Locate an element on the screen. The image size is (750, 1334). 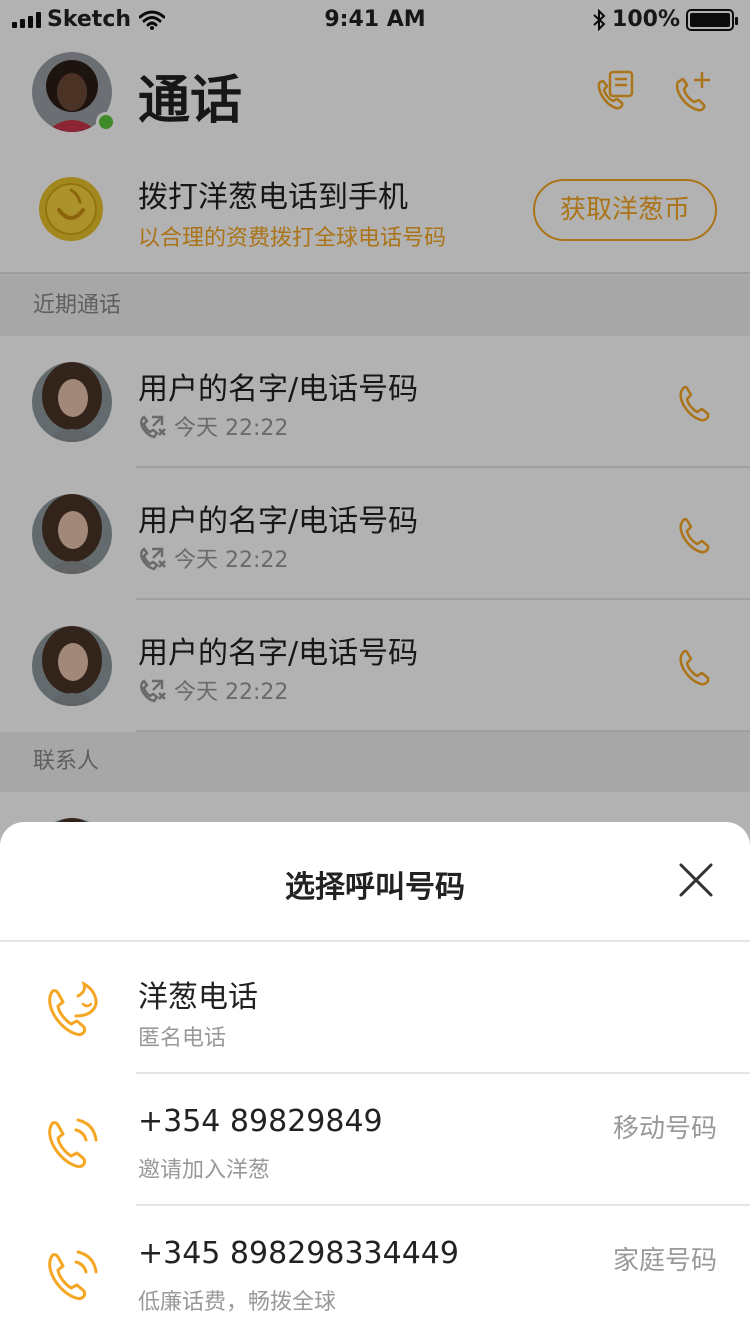
close-icon is located at coordinates (696, 880).